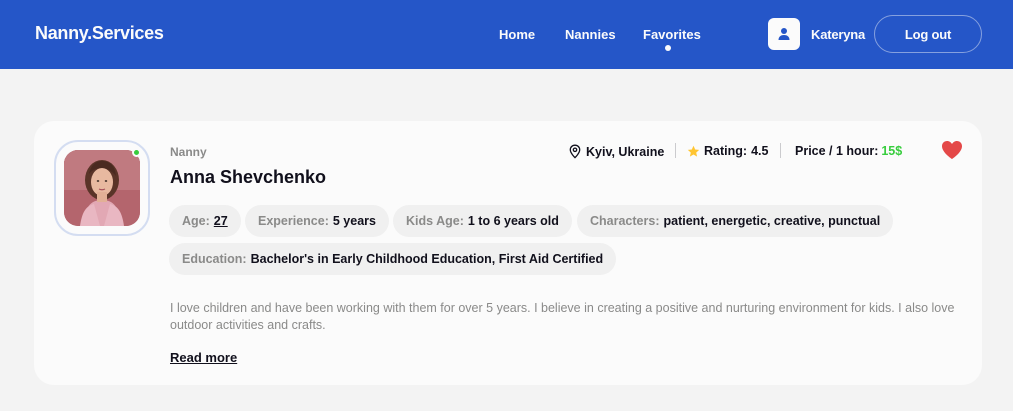 The width and height of the screenshot is (1013, 411). What do you see at coordinates (672, 34) in the screenshot?
I see `nav-favorites: Favorites` at bounding box center [672, 34].